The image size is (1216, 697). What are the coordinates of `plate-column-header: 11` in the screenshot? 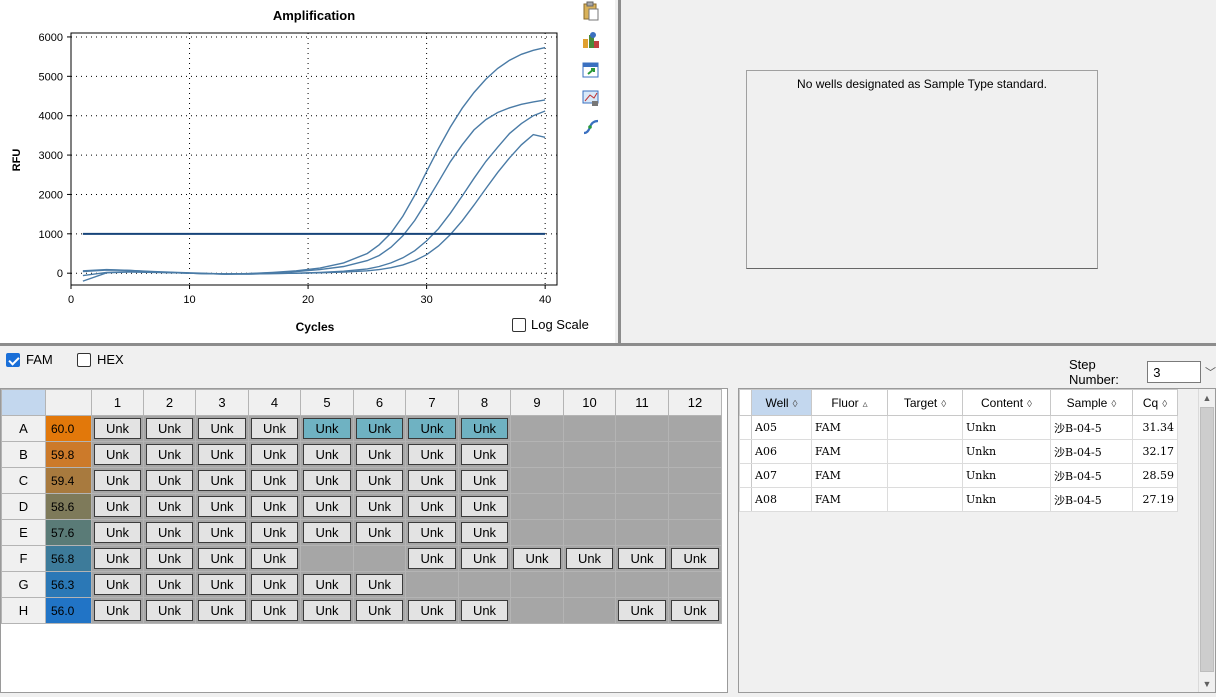 It's located at (642, 402).